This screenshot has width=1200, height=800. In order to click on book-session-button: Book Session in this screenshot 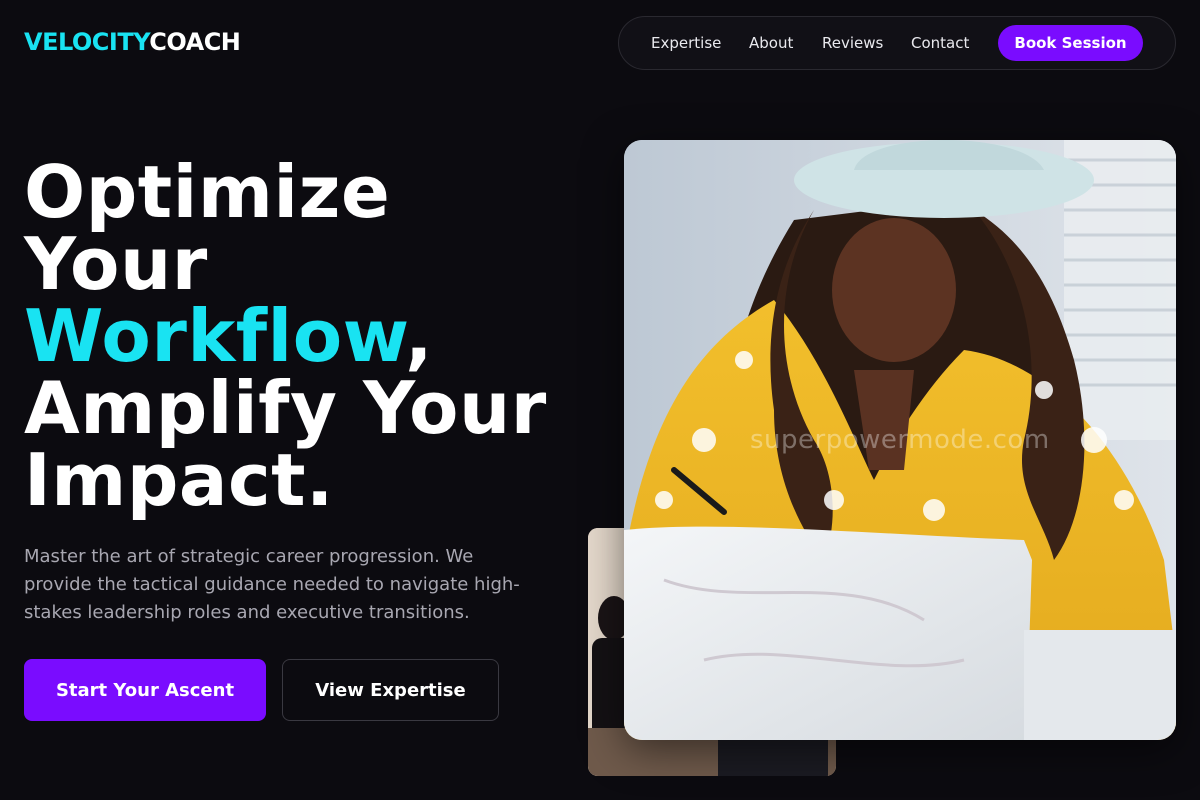, I will do `click(1070, 43)`.